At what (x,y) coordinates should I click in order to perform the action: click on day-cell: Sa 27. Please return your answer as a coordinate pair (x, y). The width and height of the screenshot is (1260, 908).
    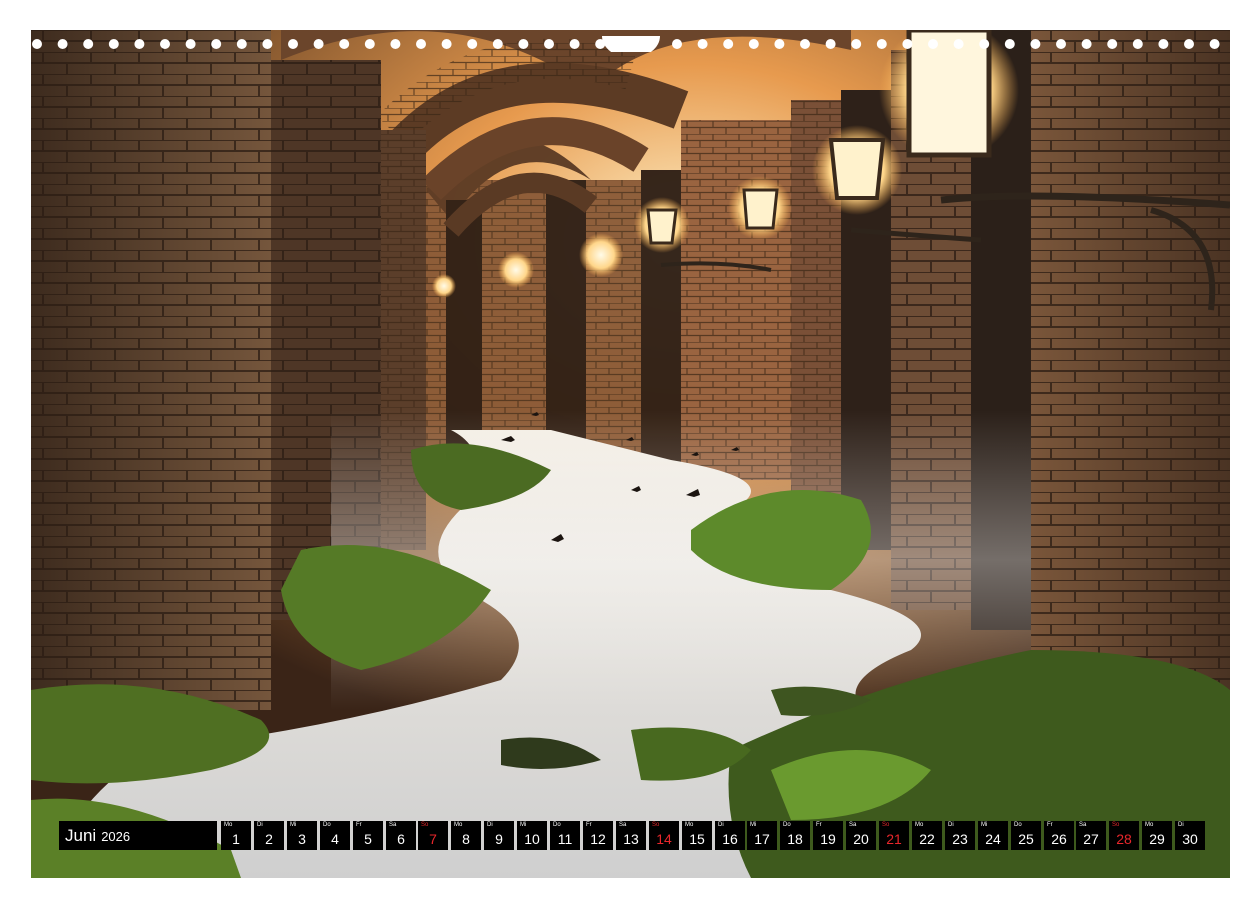
    Looking at the image, I should click on (1091, 835).